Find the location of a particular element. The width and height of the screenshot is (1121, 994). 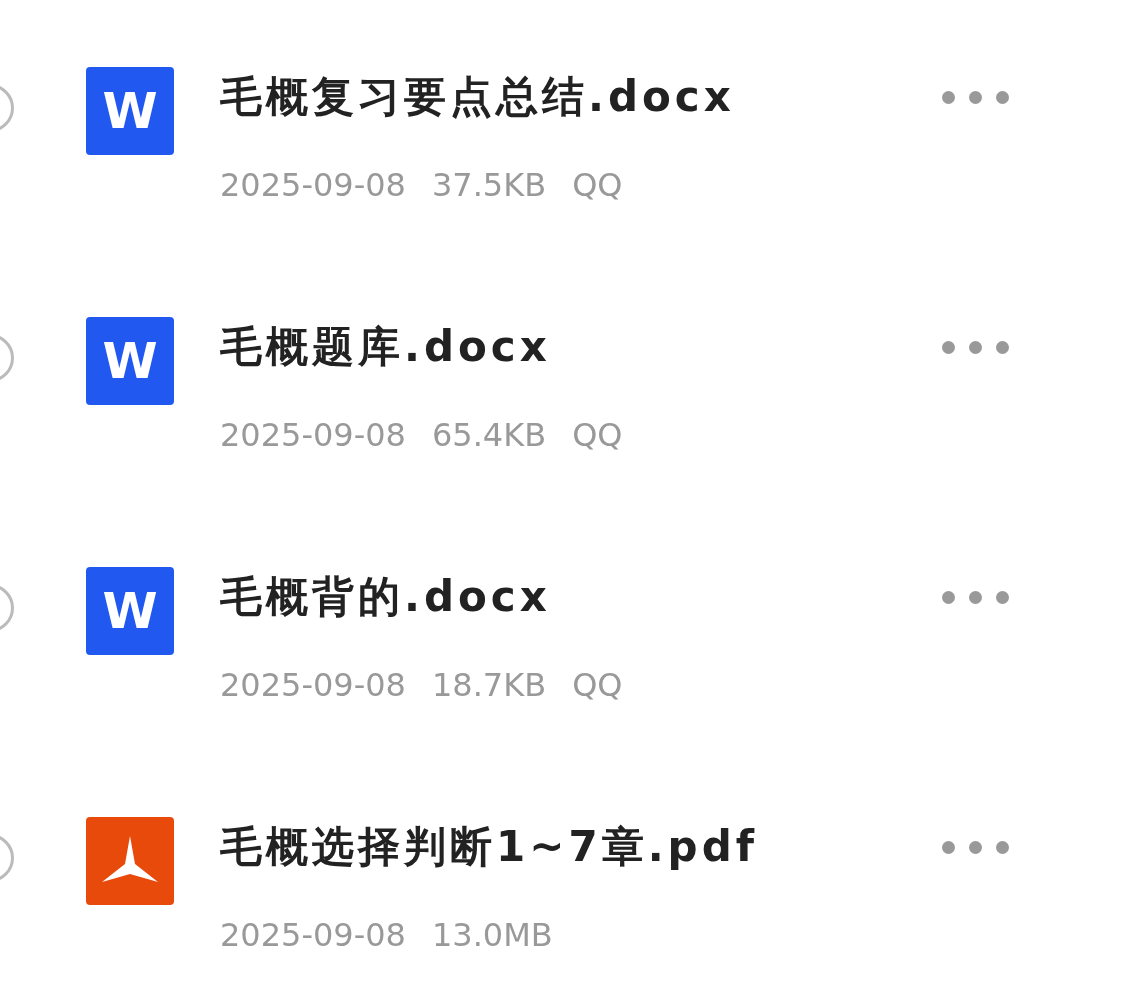

file-size: 37.5KB is located at coordinates (489, 185).